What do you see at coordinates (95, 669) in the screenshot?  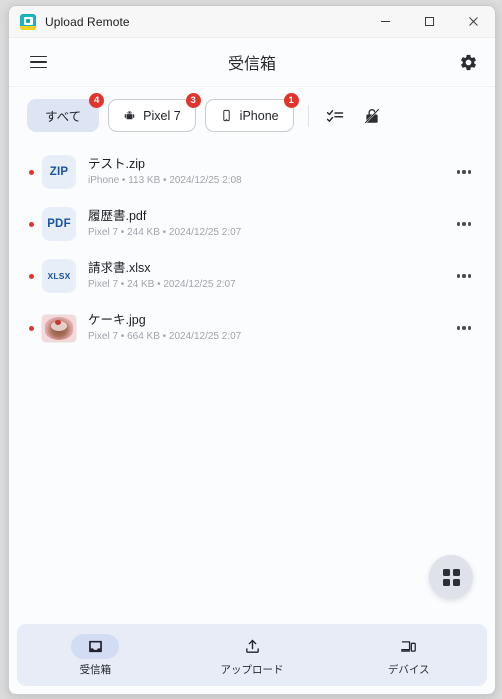 I see `nav-item-inbox-label: 受信箱` at bounding box center [95, 669].